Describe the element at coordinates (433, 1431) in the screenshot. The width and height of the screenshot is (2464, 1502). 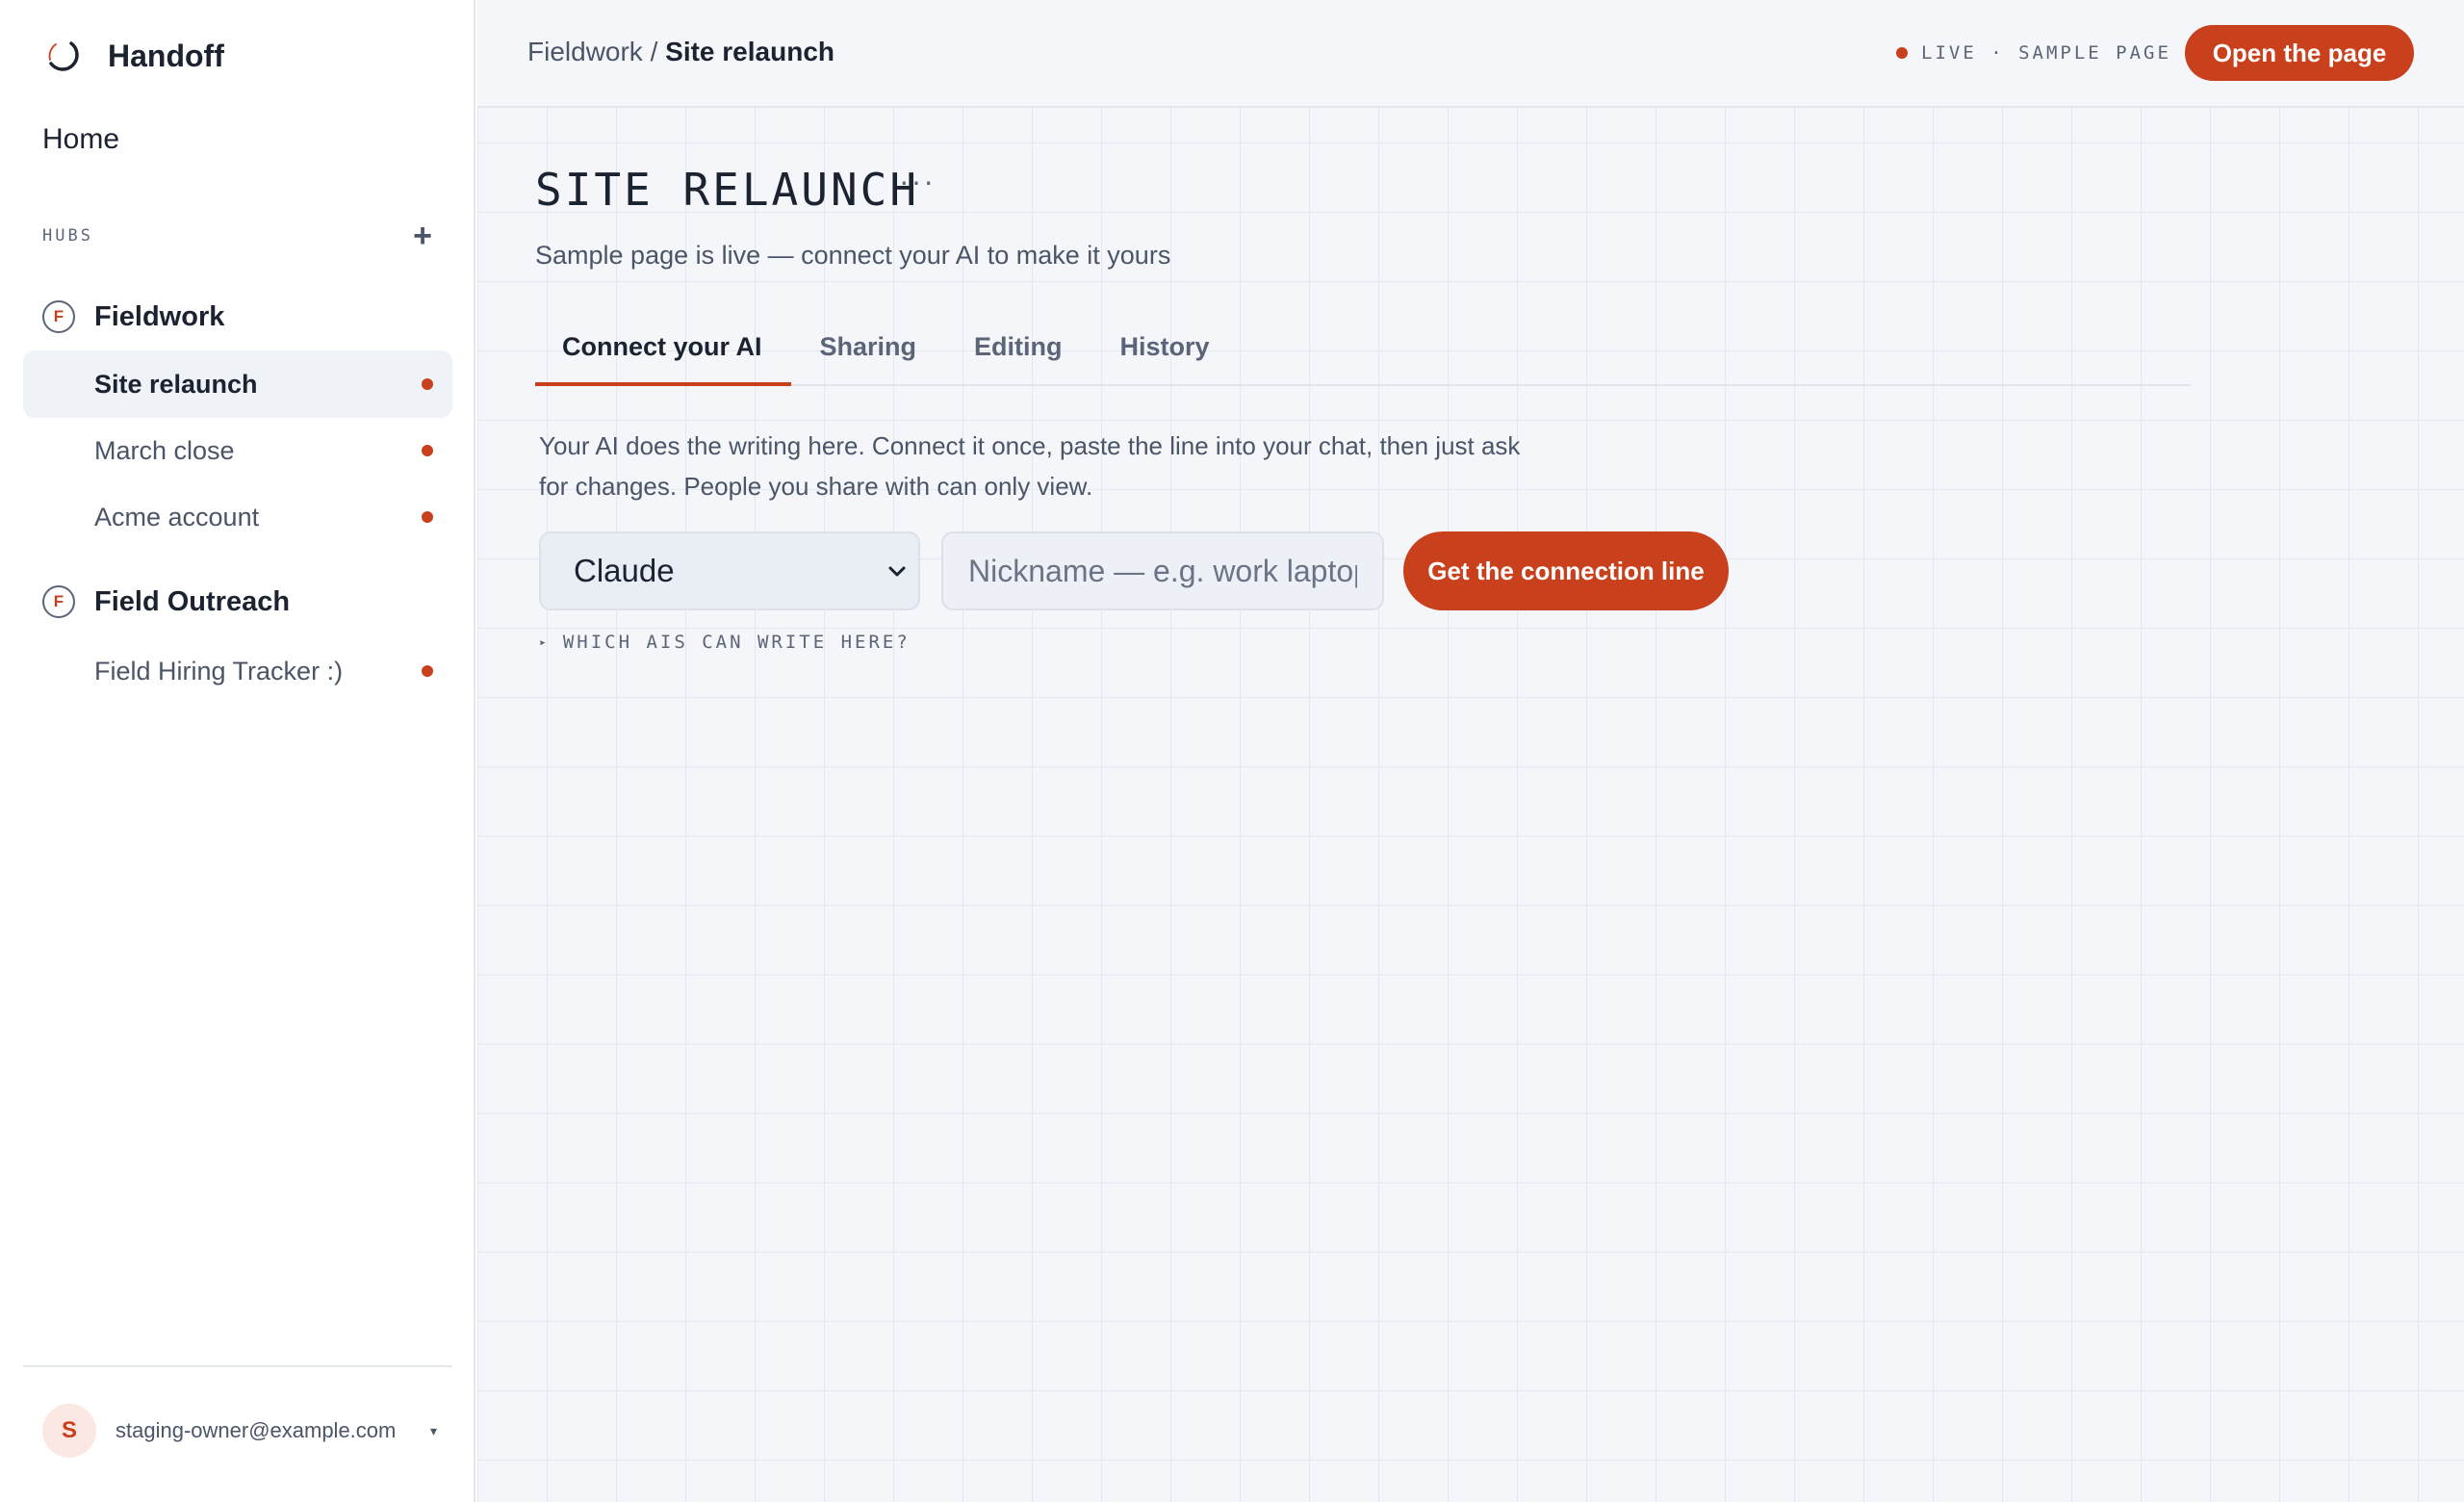
I see `caret-down-icon: ▾` at that location.